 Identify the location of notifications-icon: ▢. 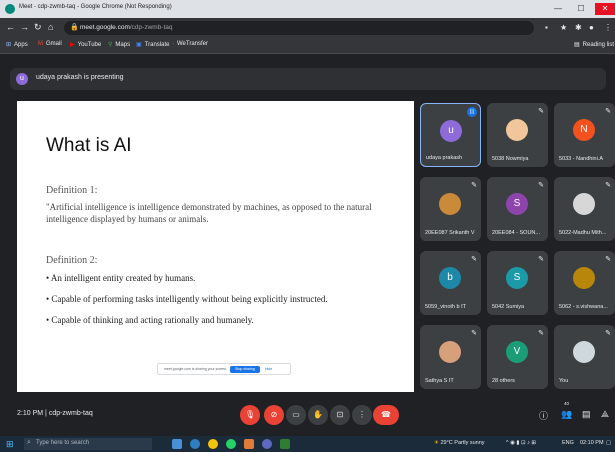
(608, 443).